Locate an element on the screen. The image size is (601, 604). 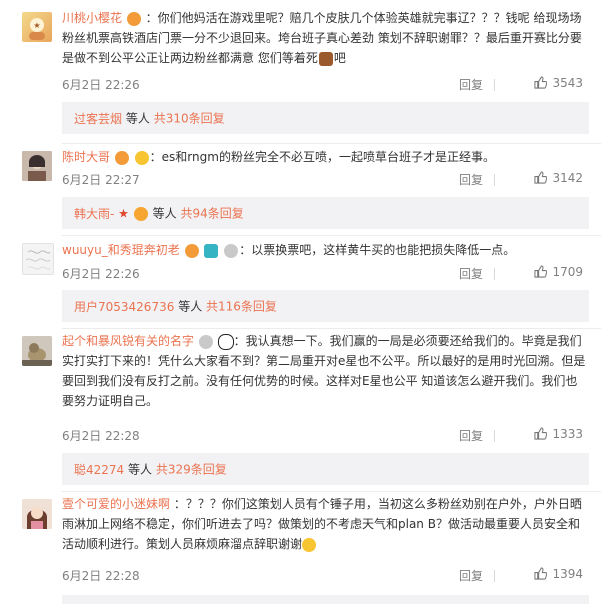
like-button: 1709 is located at coordinates (558, 272).